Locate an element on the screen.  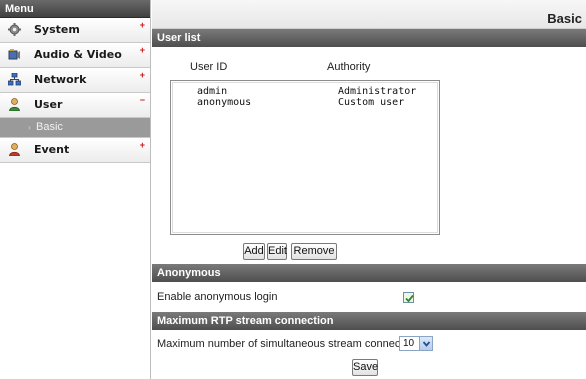
user-id-cell: admin is located at coordinates (212, 91).